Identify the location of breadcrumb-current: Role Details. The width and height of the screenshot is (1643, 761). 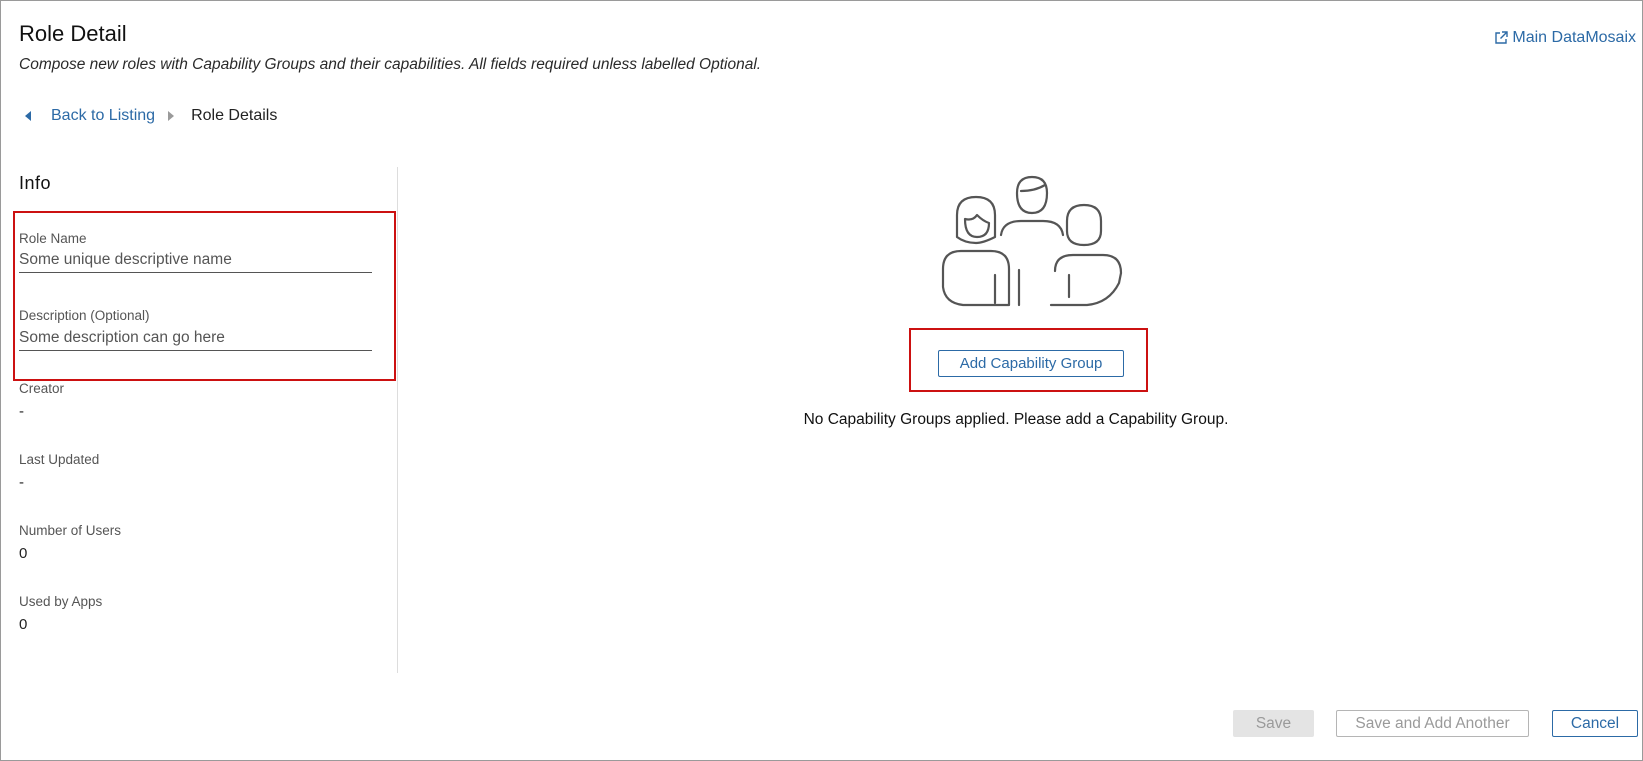
(234, 115).